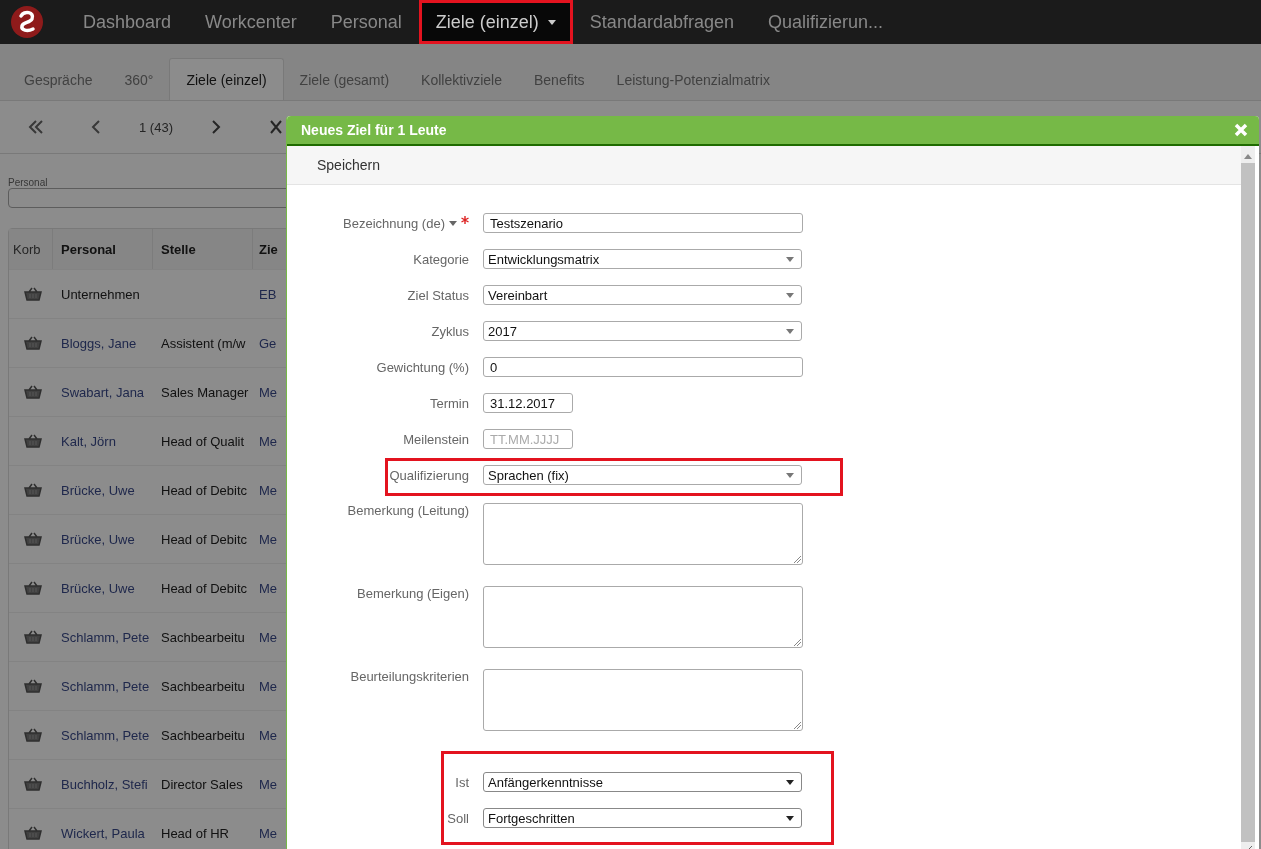 The height and width of the screenshot is (849, 1261). Describe the element at coordinates (528, 439) in the screenshot. I see `date-field: TT.MM.JJJJ` at that location.